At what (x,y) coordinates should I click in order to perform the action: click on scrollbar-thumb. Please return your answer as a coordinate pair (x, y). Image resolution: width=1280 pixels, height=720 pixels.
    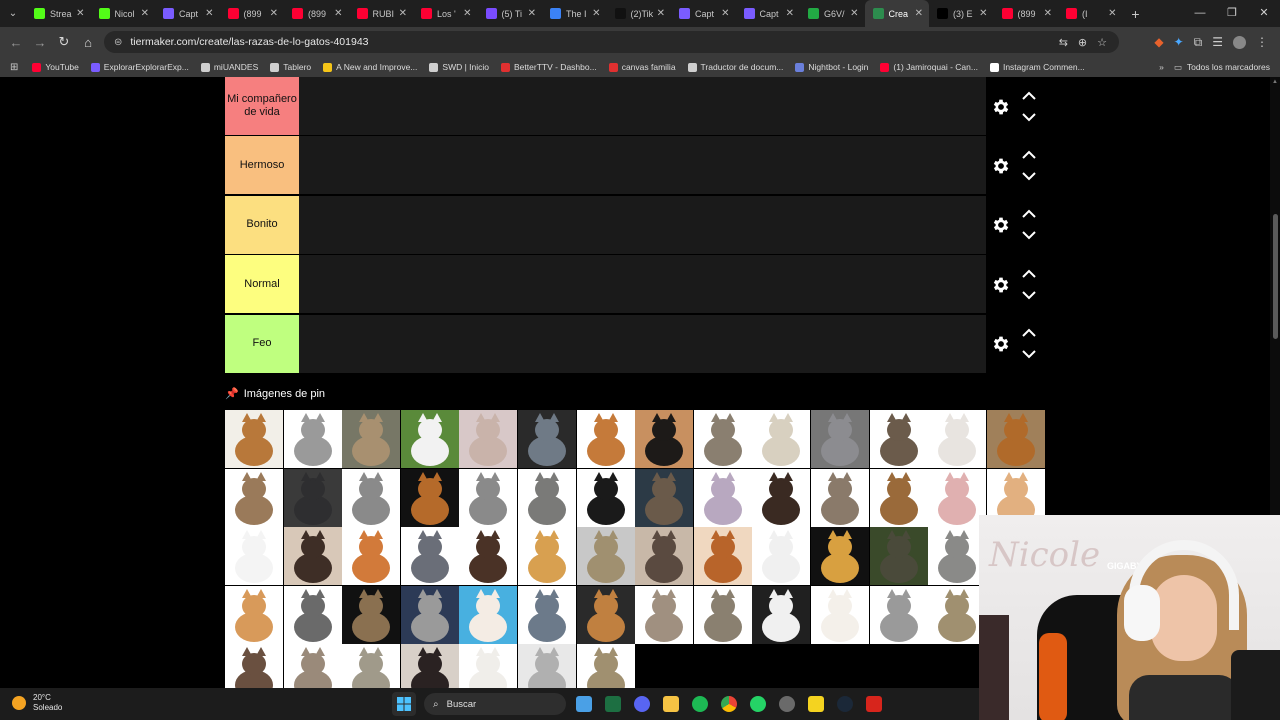
    Looking at the image, I should click on (1275, 276).